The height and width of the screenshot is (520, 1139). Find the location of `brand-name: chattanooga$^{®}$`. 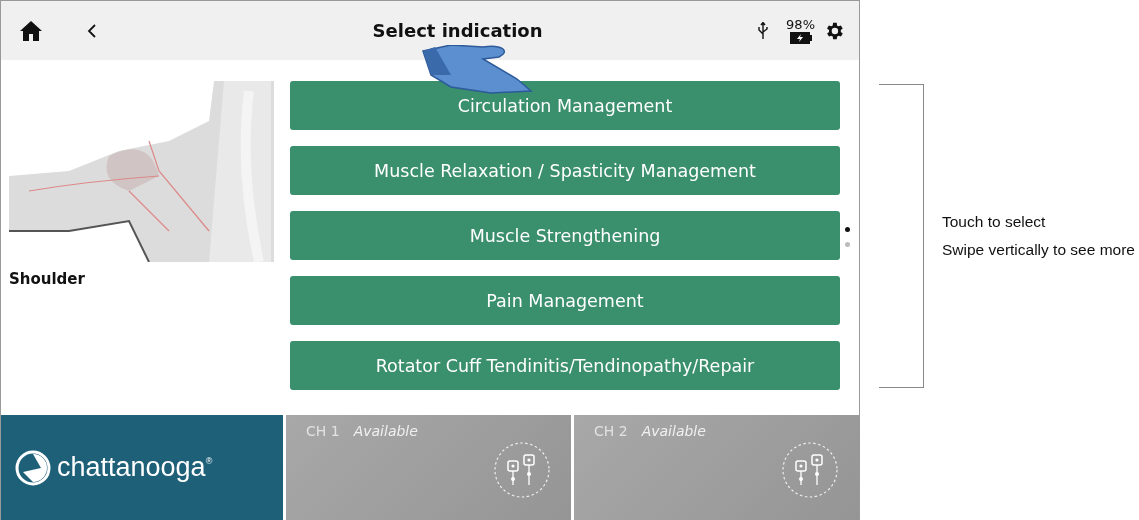

brand-name: chattanooga$^{®}$ is located at coordinates (135, 467).